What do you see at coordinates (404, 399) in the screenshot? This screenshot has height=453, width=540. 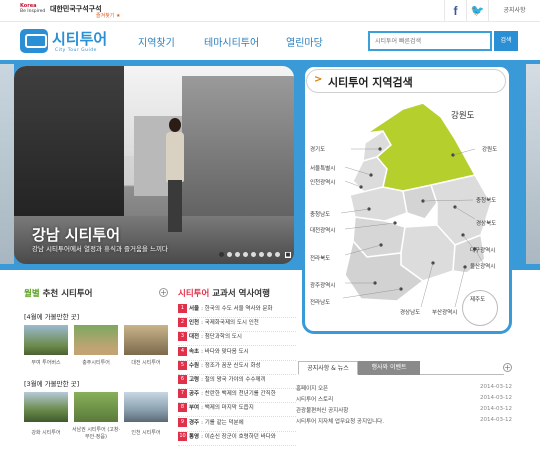 I see `news-list-item: 시티투어 스토리 2014-03-12` at bounding box center [404, 399].